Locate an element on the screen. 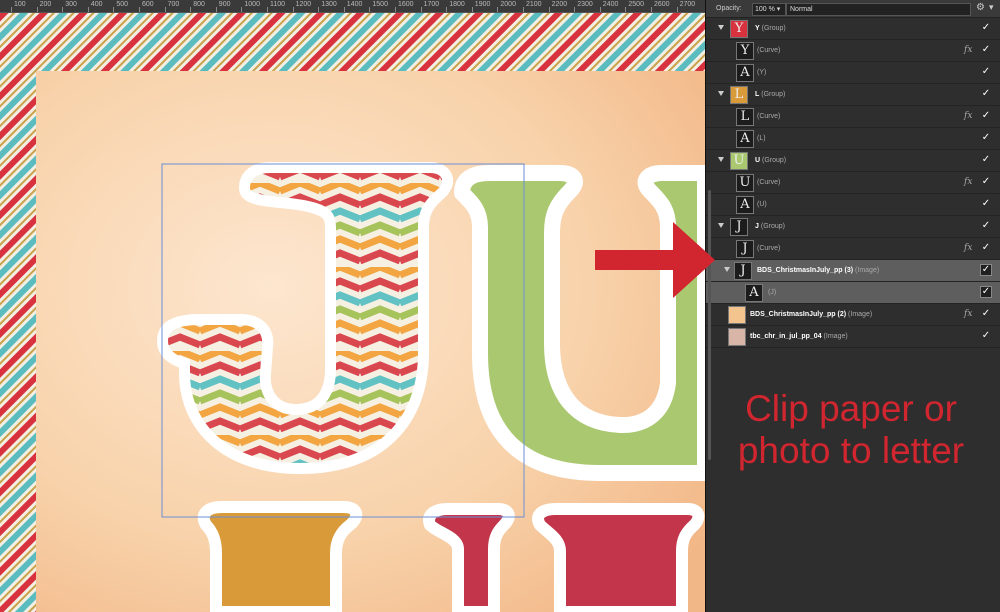 This screenshot has height=612, width=1000. layer-row: A (J) ✓ is located at coordinates (853, 293).